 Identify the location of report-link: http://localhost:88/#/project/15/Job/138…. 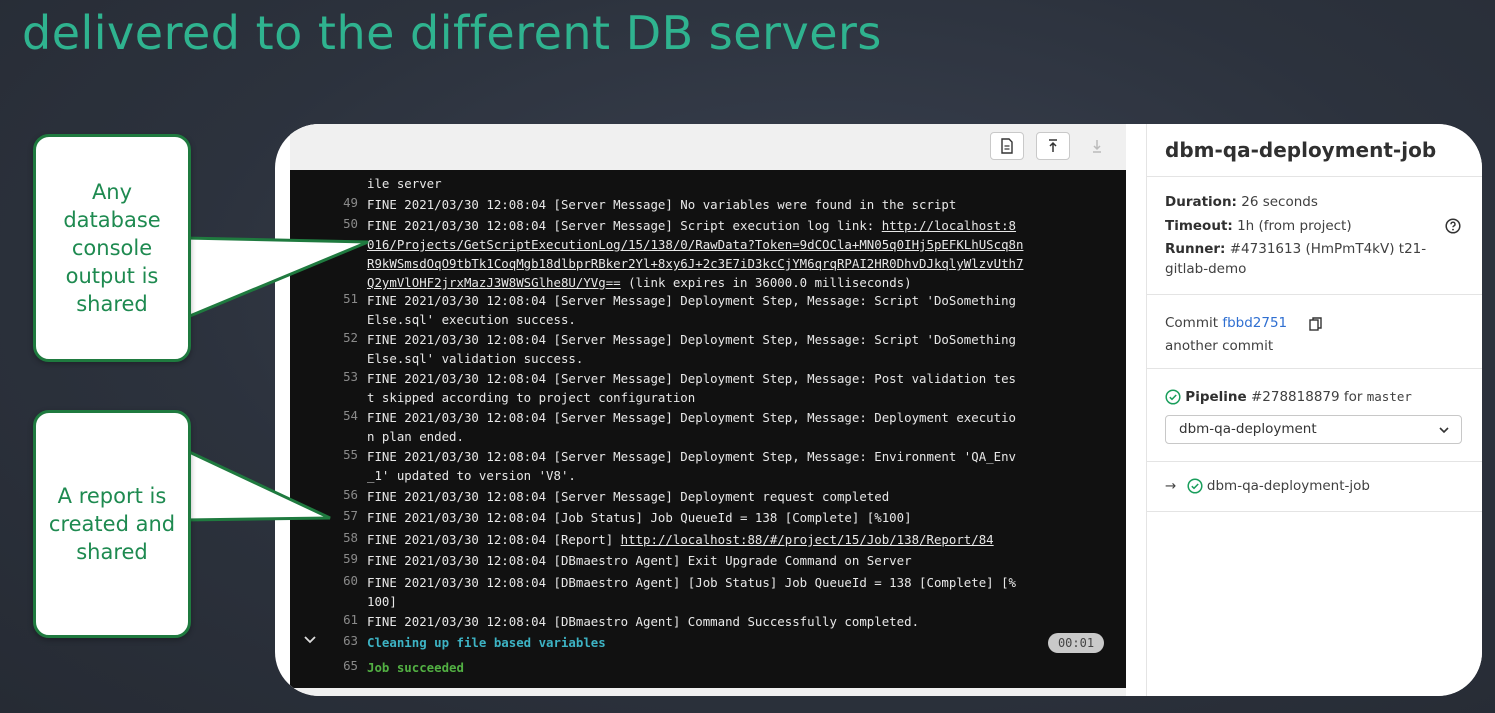
(807, 539).